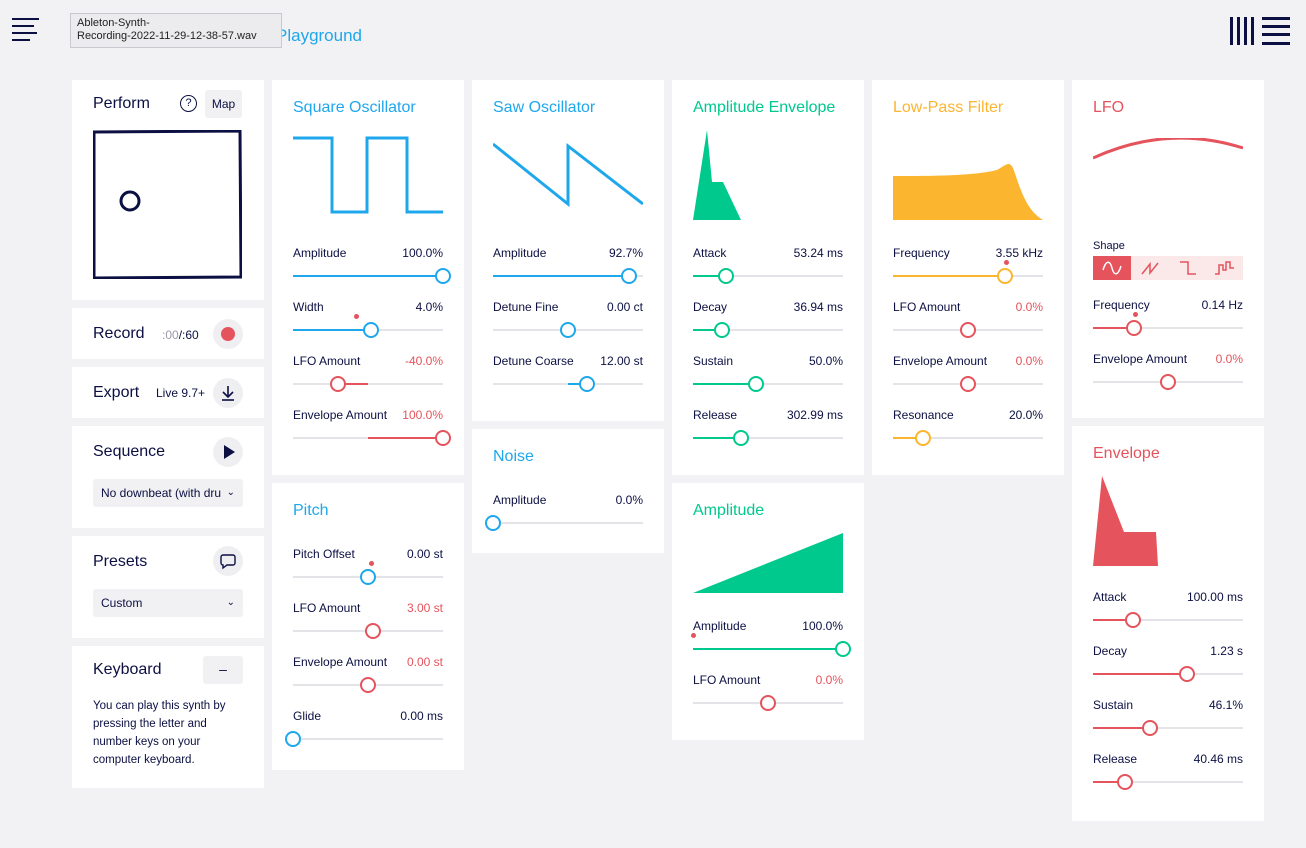 This screenshot has width=1306, height=848. I want to click on help-icon: ?, so click(188, 103).